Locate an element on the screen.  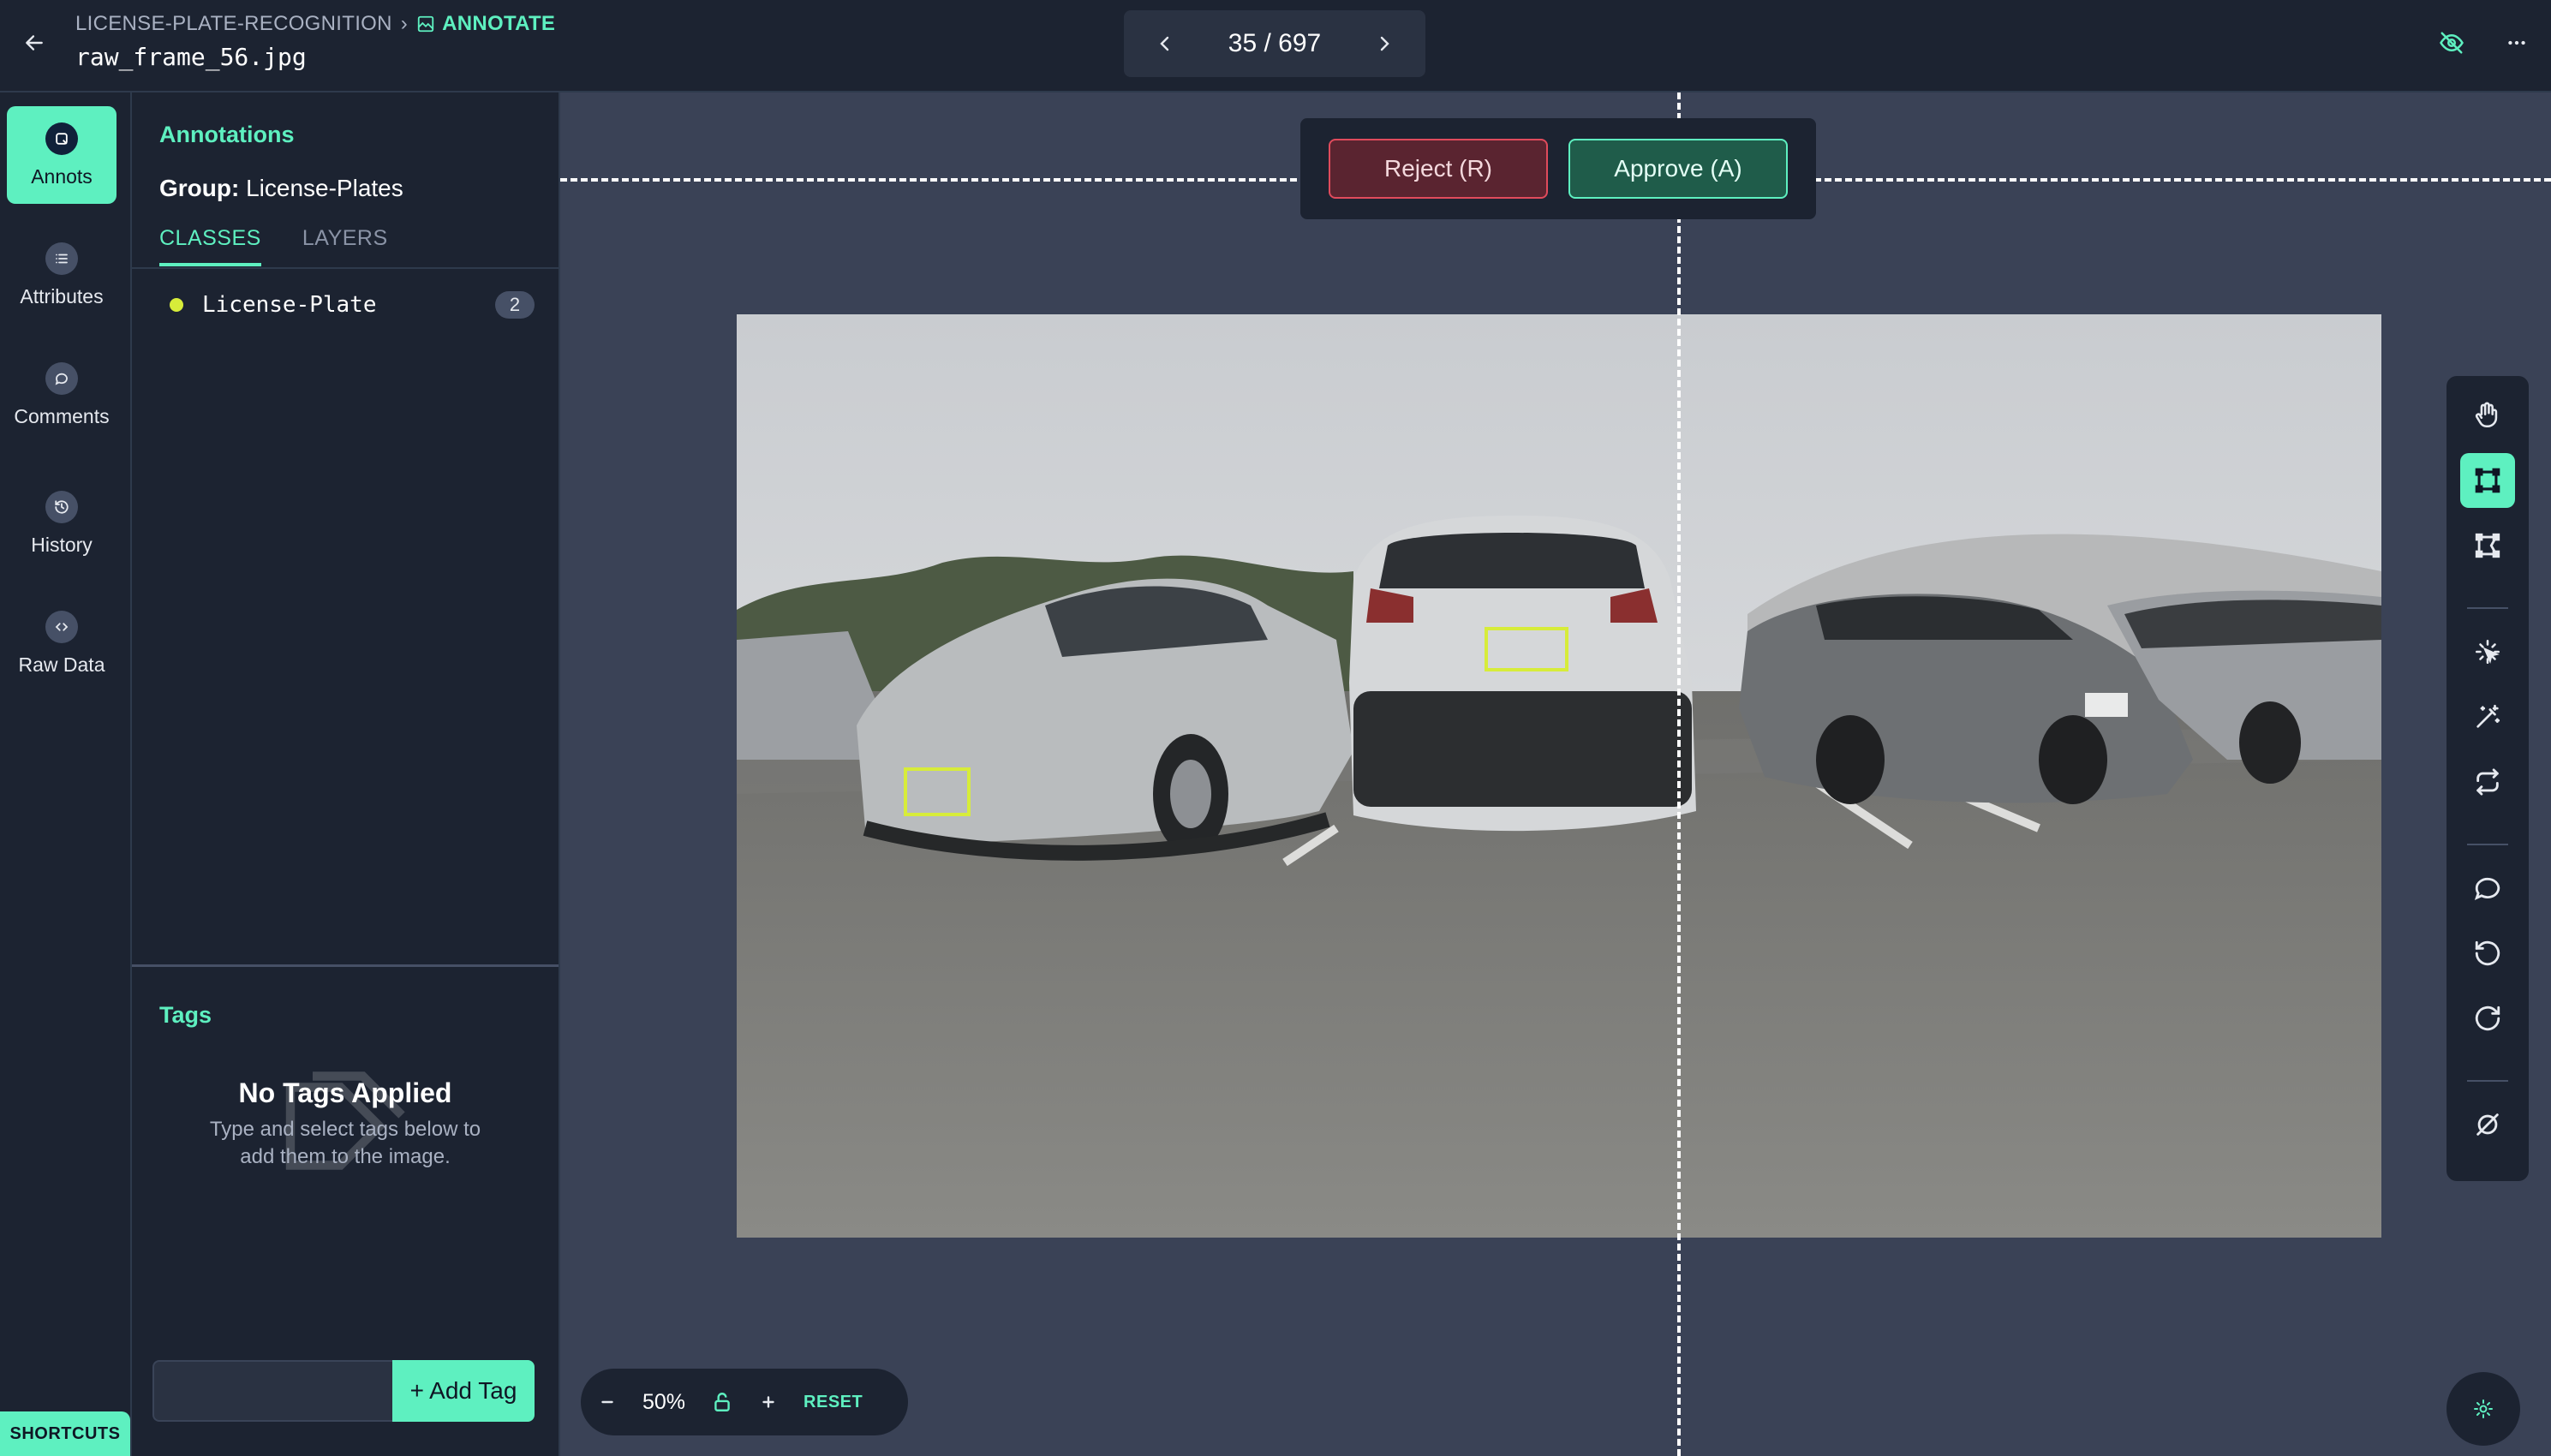
minus-icon is located at coordinates (607, 1402).